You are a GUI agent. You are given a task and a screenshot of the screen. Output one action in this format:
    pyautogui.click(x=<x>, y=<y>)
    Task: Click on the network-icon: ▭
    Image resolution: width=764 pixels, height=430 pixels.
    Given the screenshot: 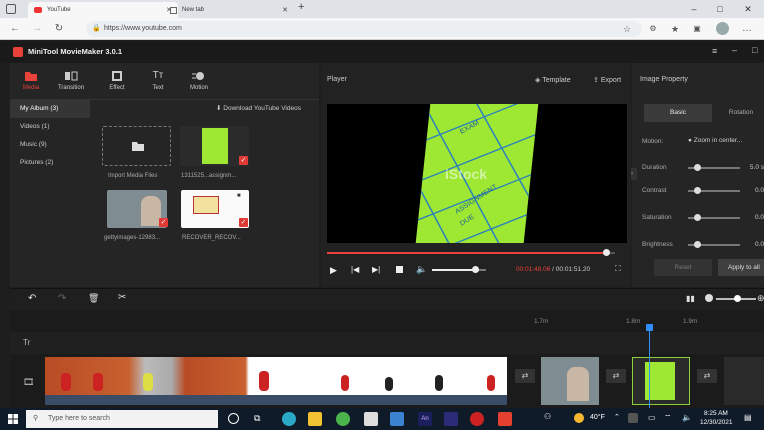 What is the action you would take?
    pyautogui.click(x=652, y=417)
    